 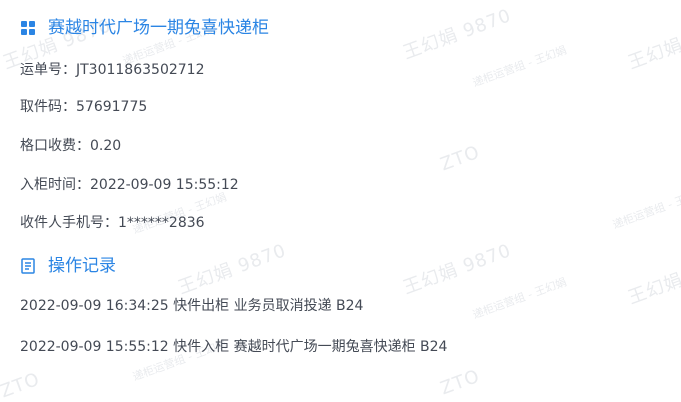 I want to click on deposit-time-field: 入柜时间：2022-09-09 15:55:12, so click(x=129, y=185).